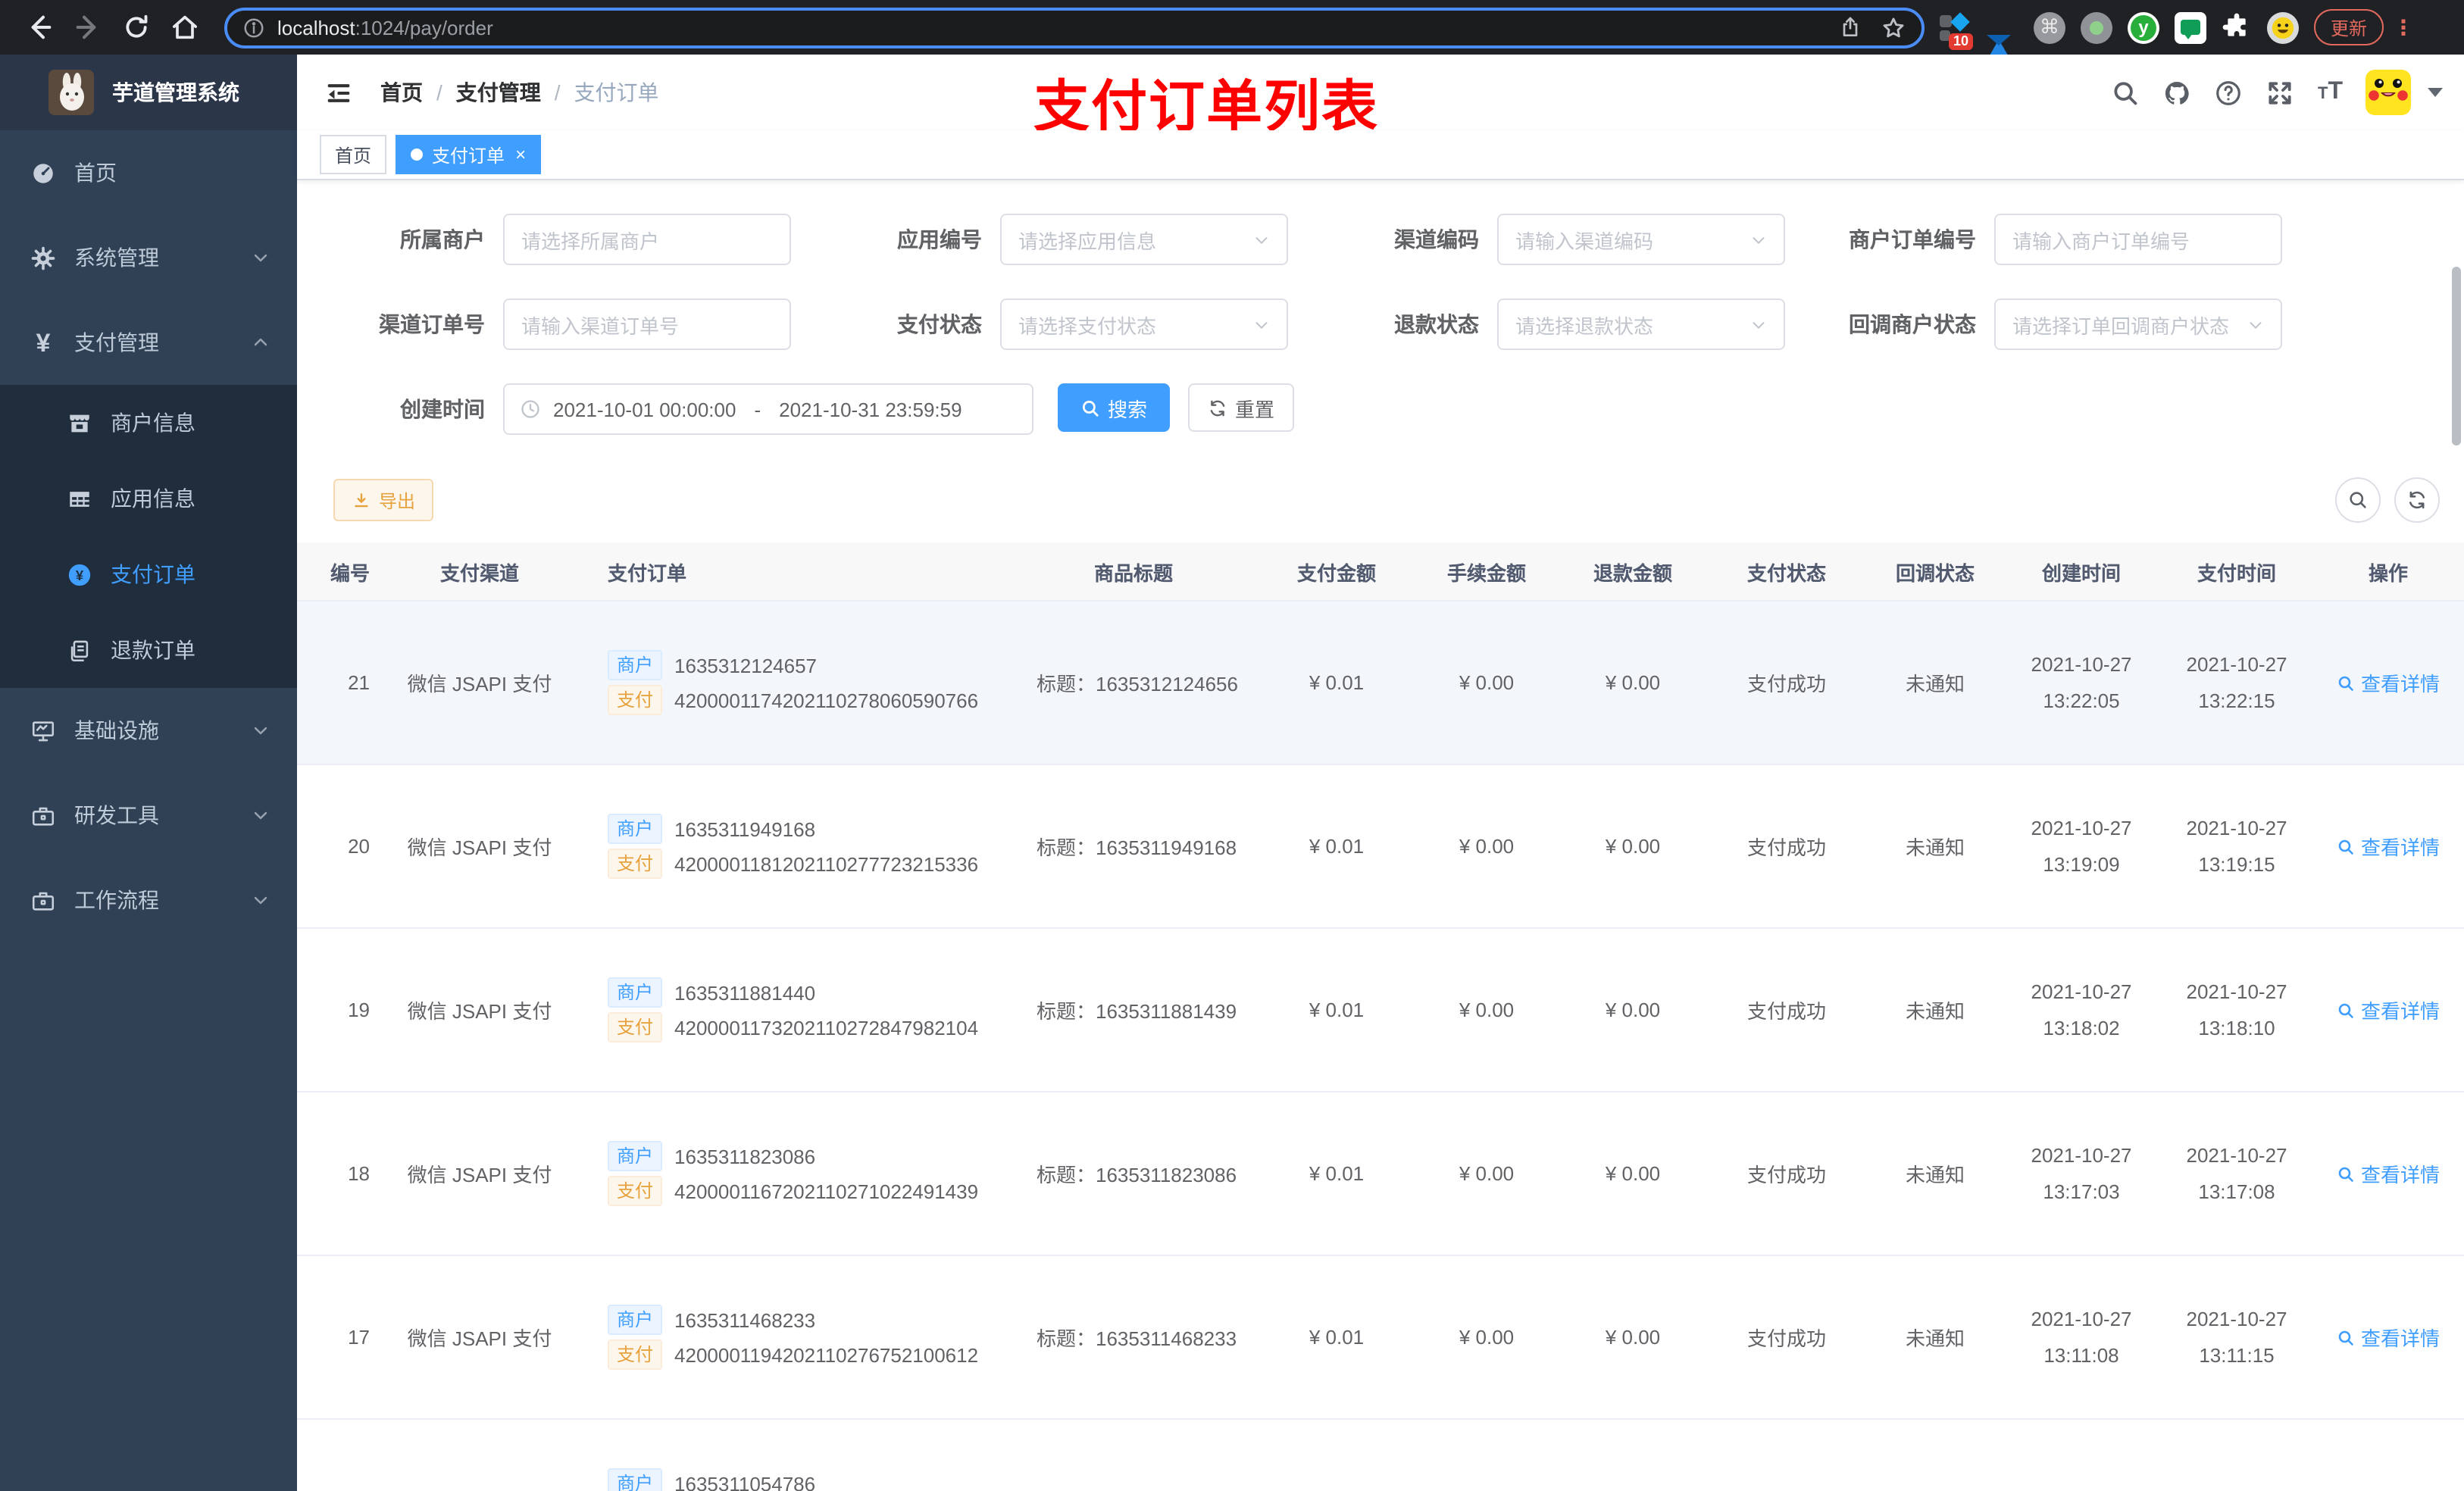 This screenshot has height=1491, width=2464. Describe the element at coordinates (43, 730) in the screenshot. I see `monitor-icon` at that location.